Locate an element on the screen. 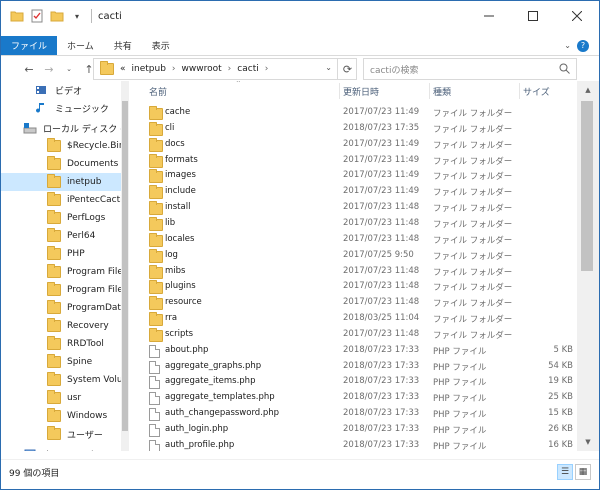 The height and width of the screenshot is (490, 600). view-switcher: ☰ ▦ is located at coordinates (574, 472).